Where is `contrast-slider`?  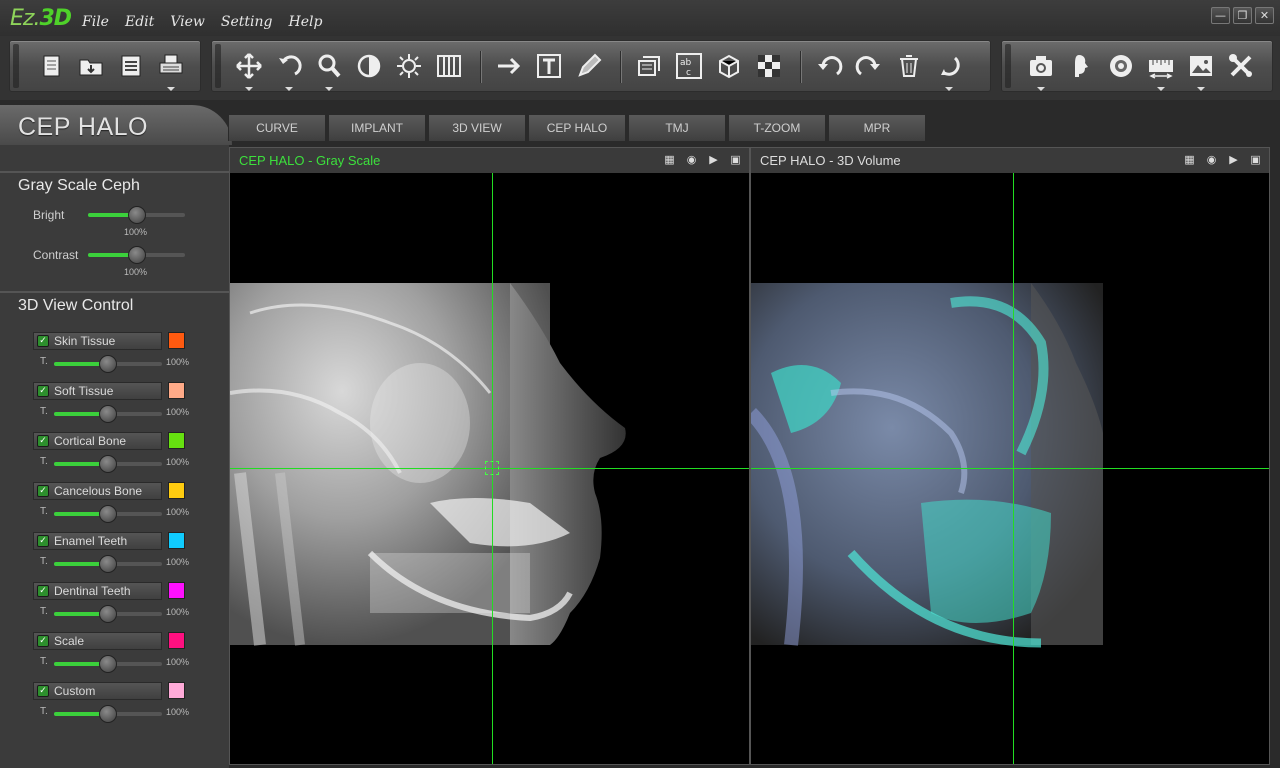 contrast-slider is located at coordinates (136, 255).